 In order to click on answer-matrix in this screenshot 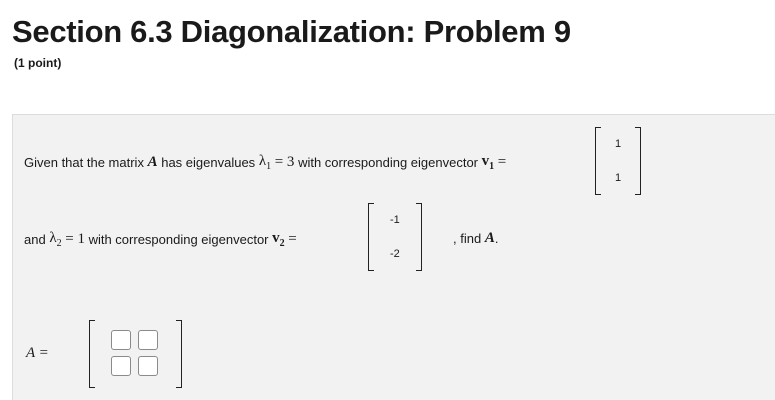, I will do `click(135, 354)`.